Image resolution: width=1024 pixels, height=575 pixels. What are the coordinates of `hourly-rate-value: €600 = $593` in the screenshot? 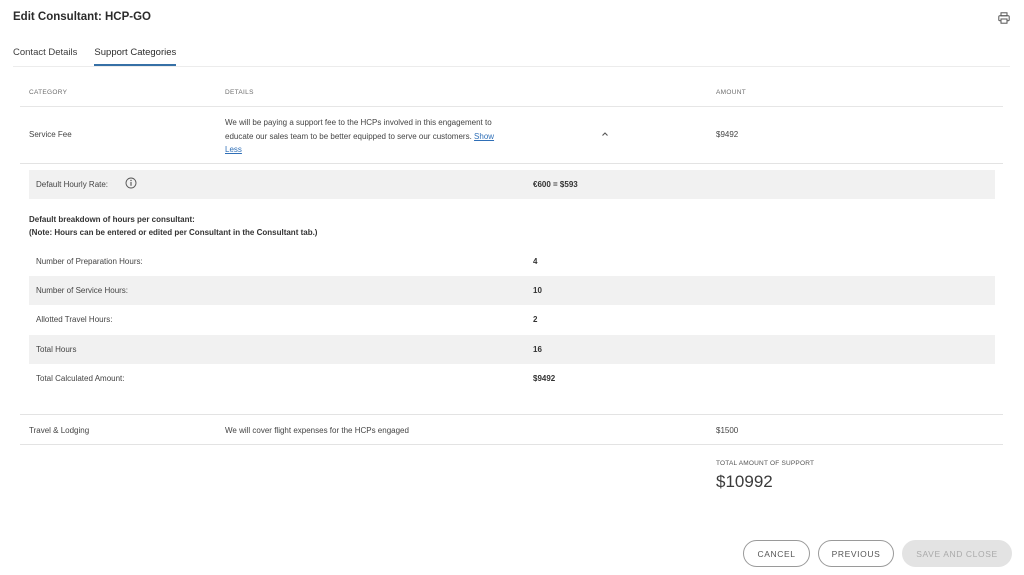 It's located at (555, 184).